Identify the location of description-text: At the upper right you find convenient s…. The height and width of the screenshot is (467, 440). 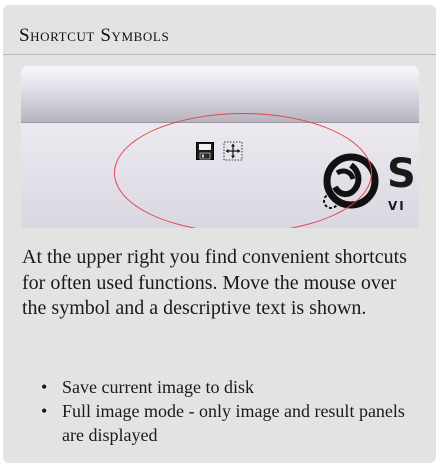
(214, 282).